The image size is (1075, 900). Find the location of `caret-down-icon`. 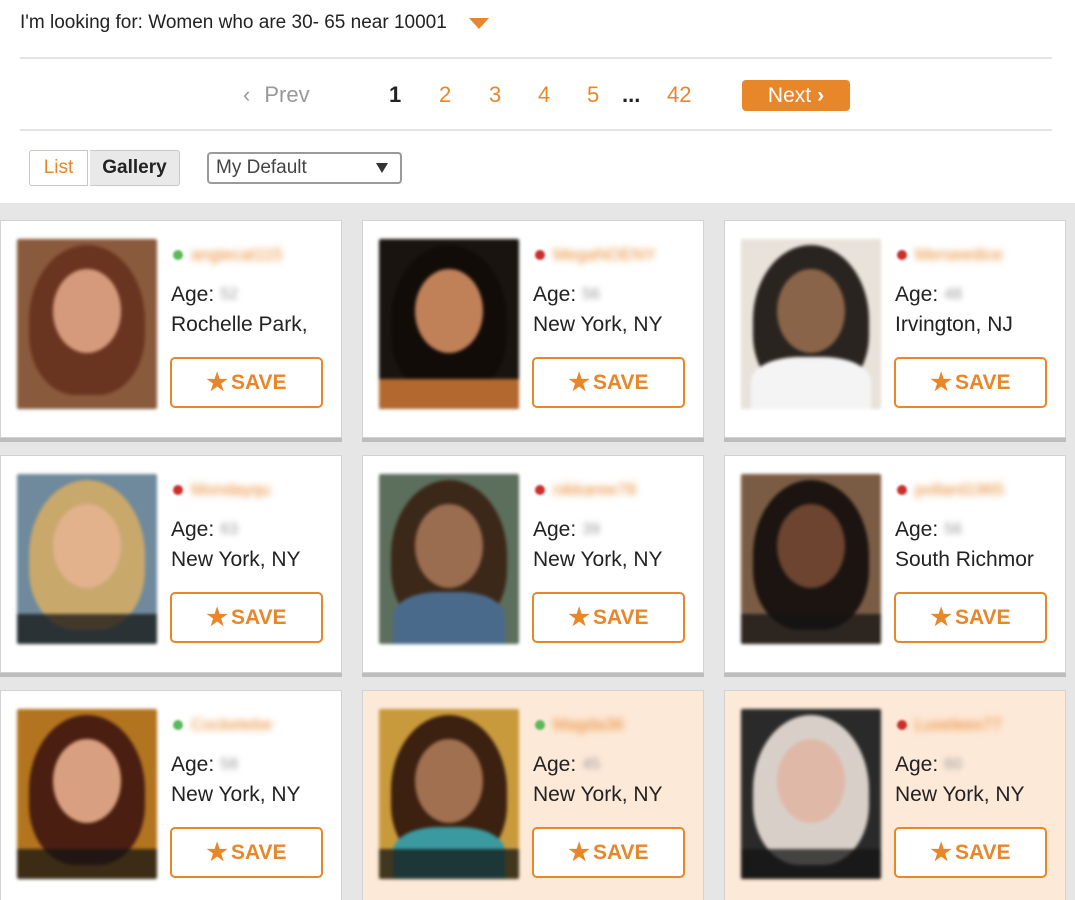

caret-down-icon is located at coordinates (478, 23).